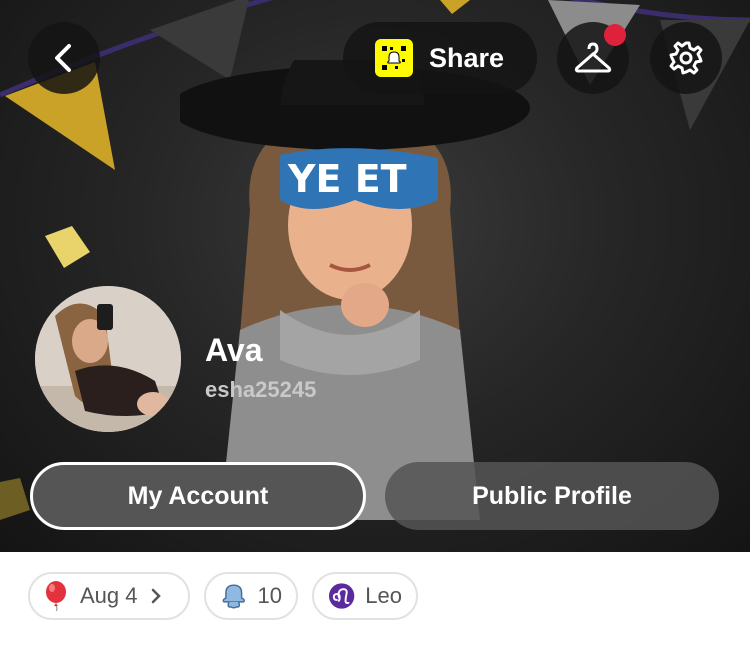  I want to click on zodiac-chip: Leo, so click(365, 596).